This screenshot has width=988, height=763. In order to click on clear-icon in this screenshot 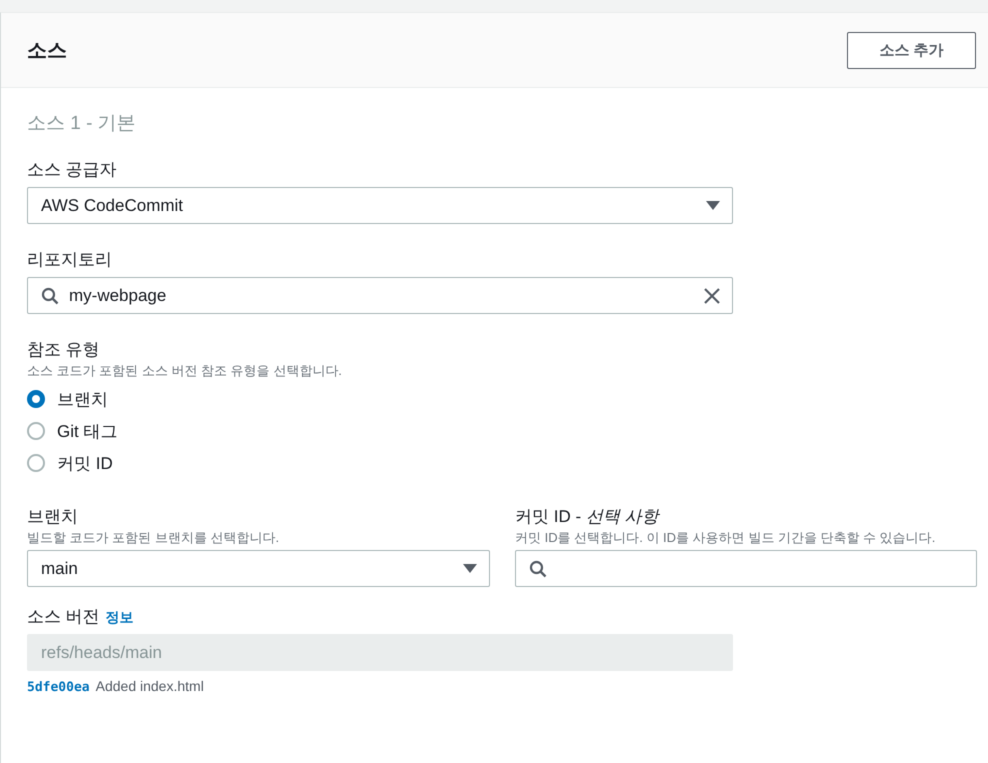, I will do `click(712, 296)`.